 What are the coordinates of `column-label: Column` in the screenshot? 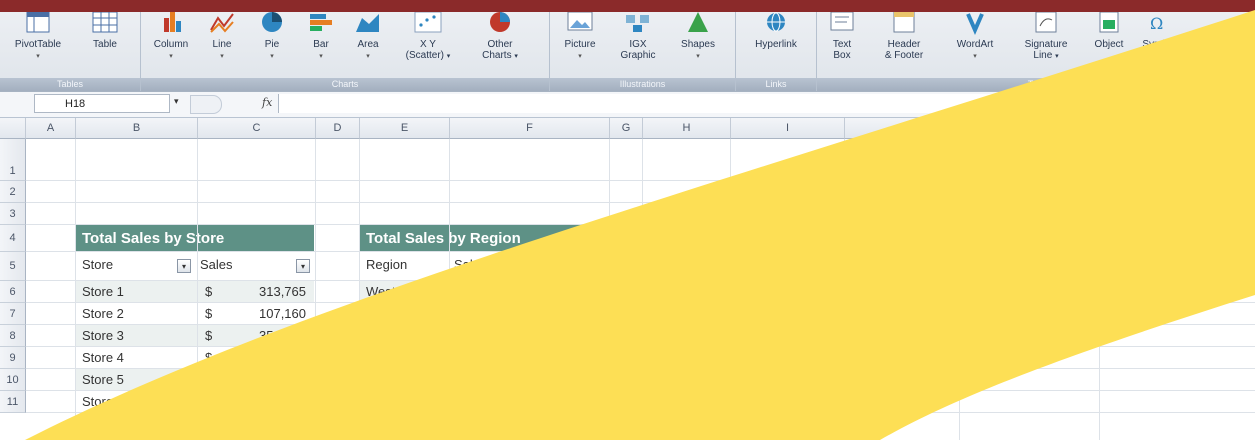 It's located at (171, 44).